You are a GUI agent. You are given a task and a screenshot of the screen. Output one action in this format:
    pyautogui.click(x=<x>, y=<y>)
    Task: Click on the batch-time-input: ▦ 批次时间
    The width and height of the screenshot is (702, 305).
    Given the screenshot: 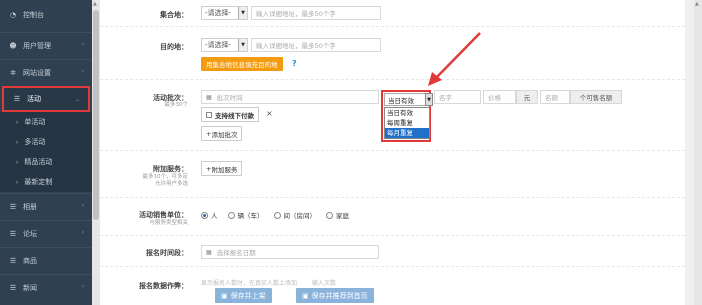 What is the action you would take?
    pyautogui.click(x=290, y=97)
    